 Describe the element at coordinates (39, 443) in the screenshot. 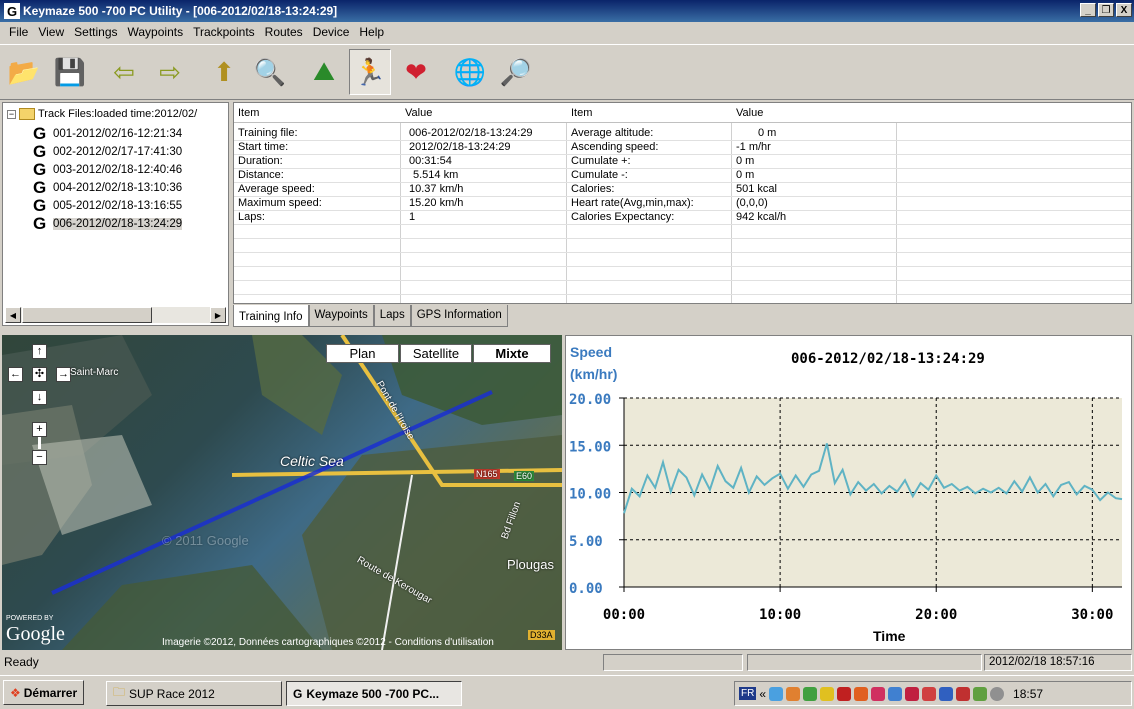

I see `zoom-slider-track` at that location.